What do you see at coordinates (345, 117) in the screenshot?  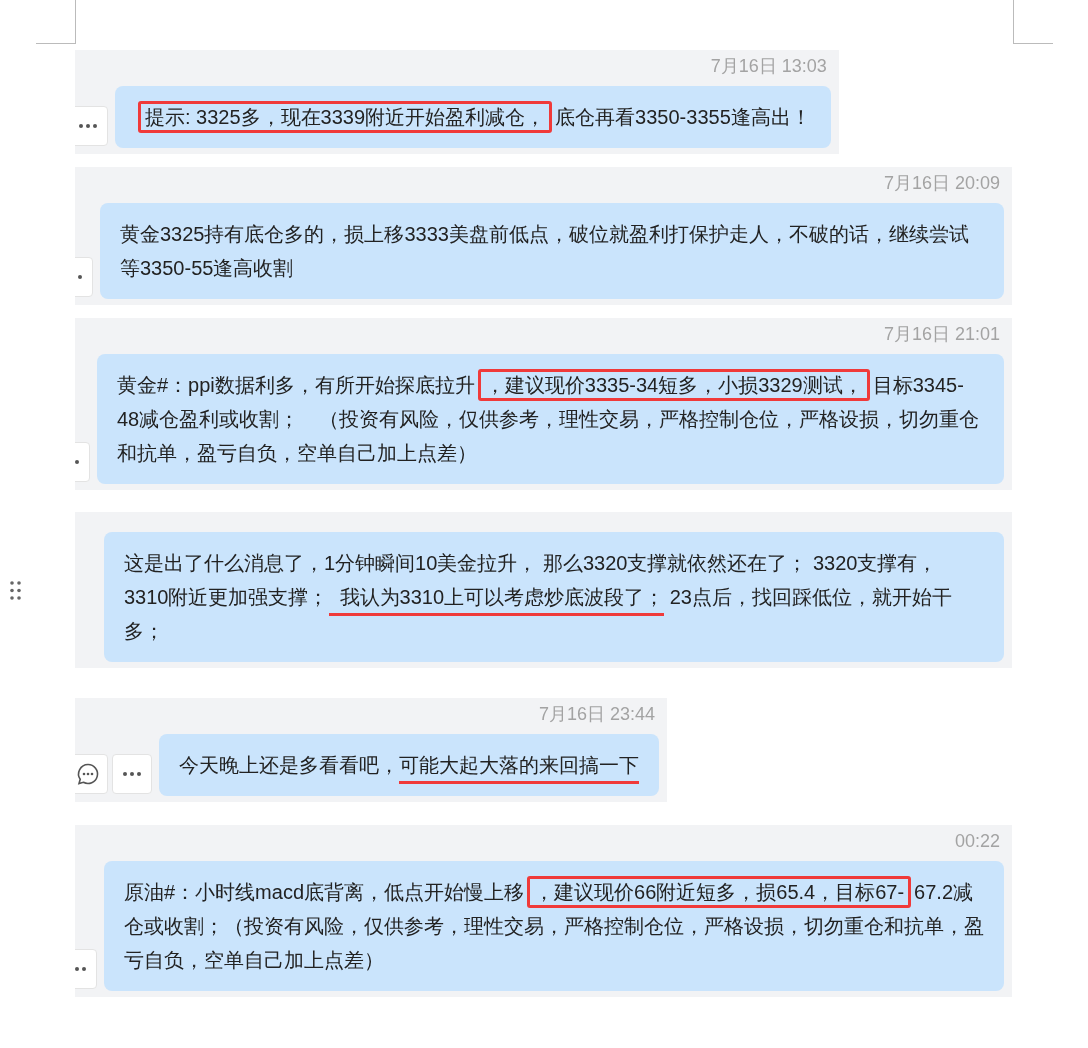 I see `highlight-frame: 提示: 3325多，现在3339附近开始盈利减仓，` at bounding box center [345, 117].